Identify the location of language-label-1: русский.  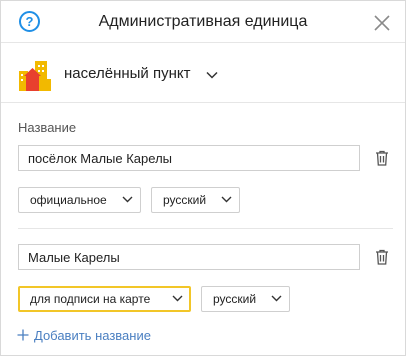
(185, 200).